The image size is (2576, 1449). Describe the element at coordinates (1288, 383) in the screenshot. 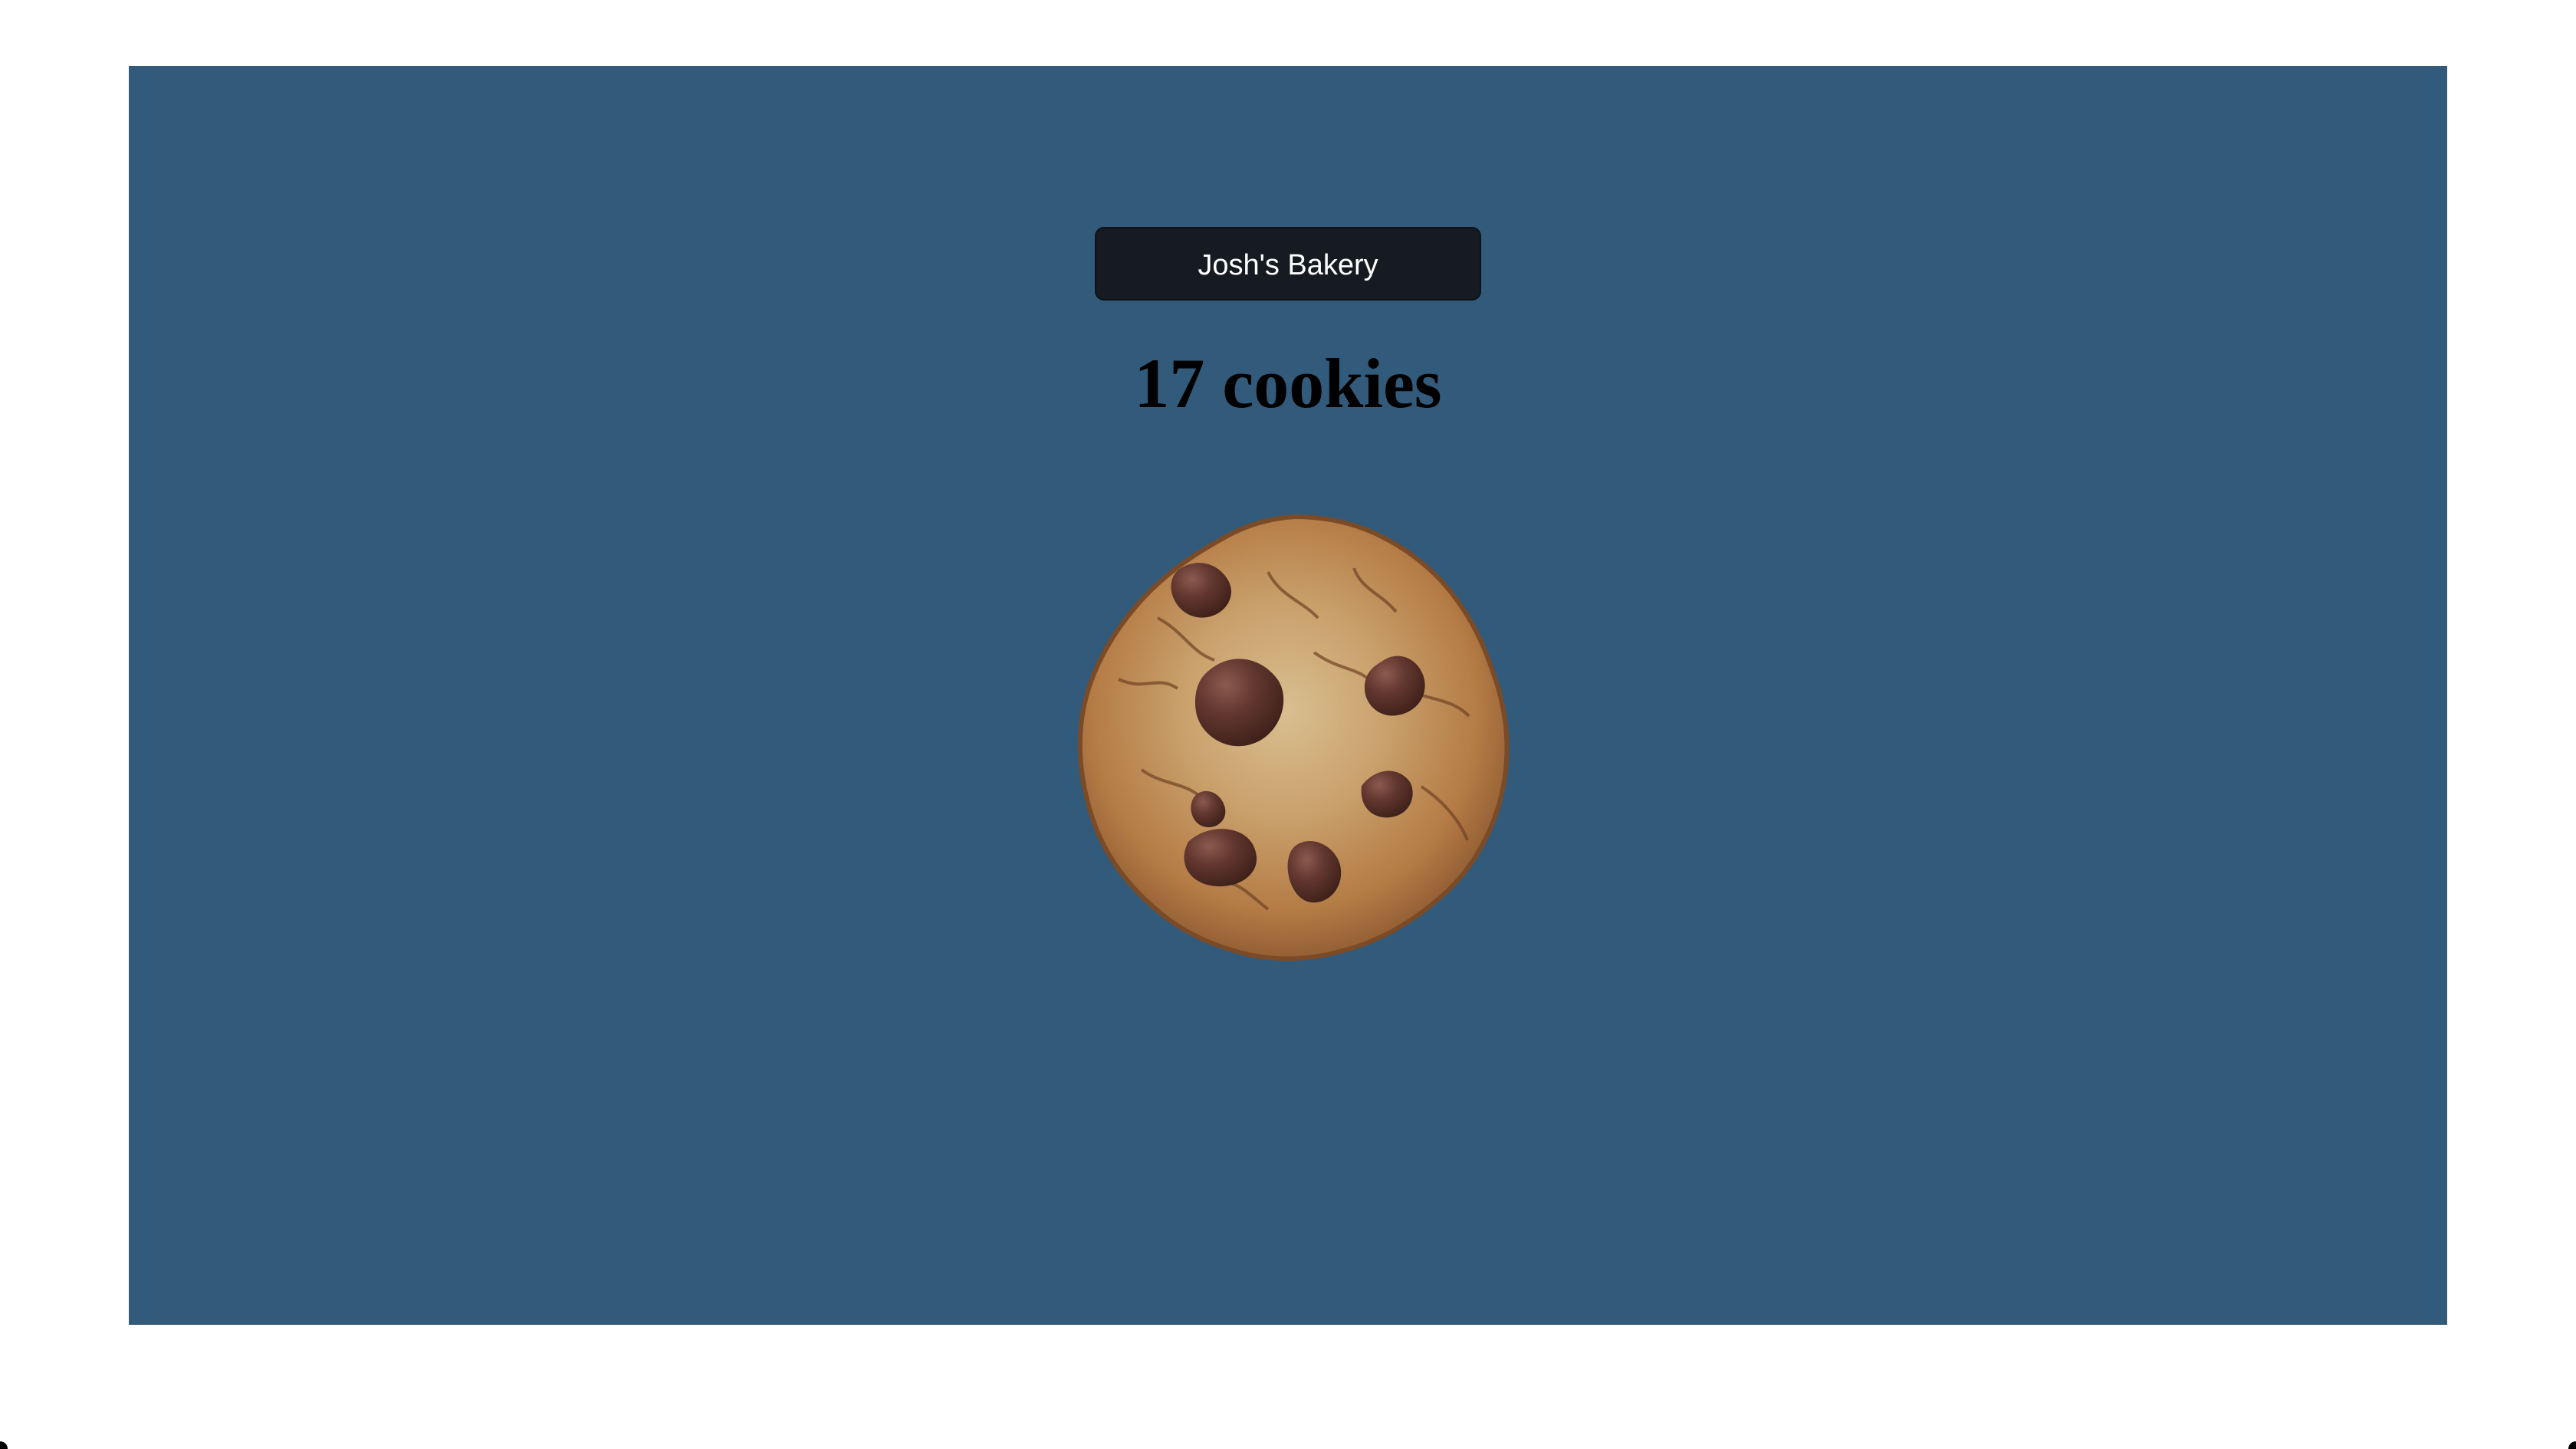

I see `cookie-count: 17 cookies` at that location.